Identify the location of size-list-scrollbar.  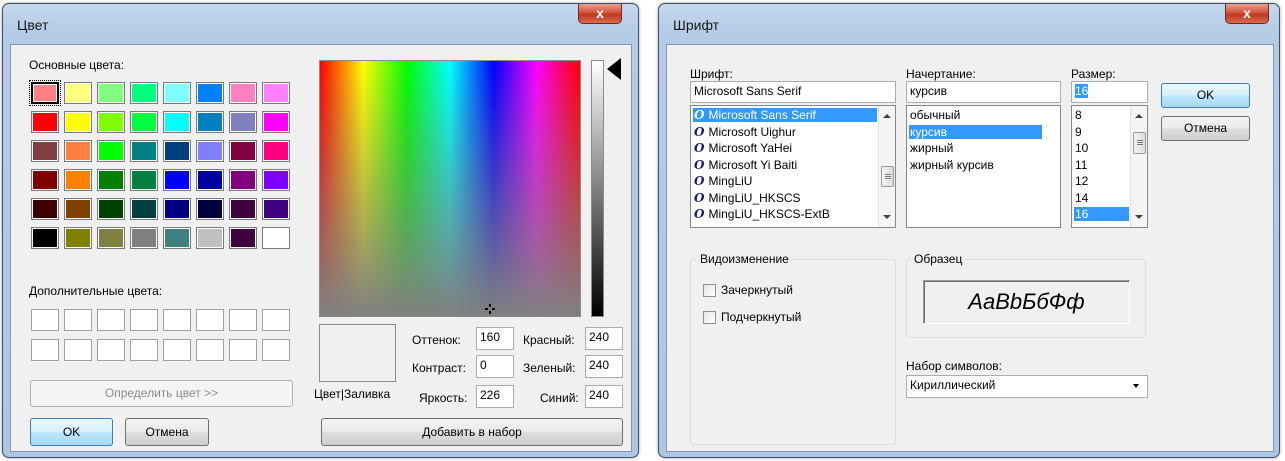
(1138, 166).